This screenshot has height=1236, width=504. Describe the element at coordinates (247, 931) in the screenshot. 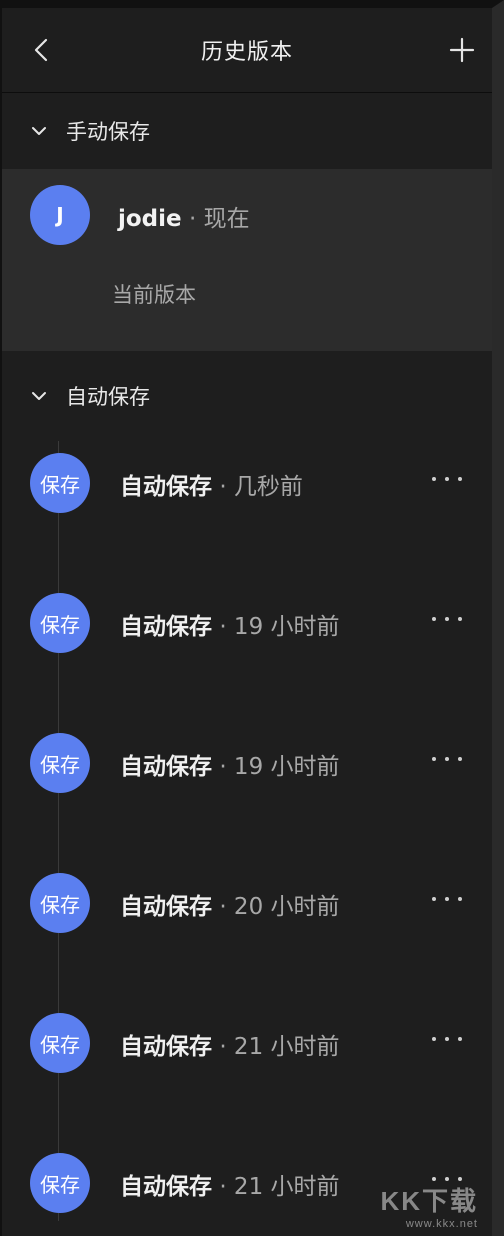

I see `list-item: 保存 自动保存 · 20 小时前` at that location.